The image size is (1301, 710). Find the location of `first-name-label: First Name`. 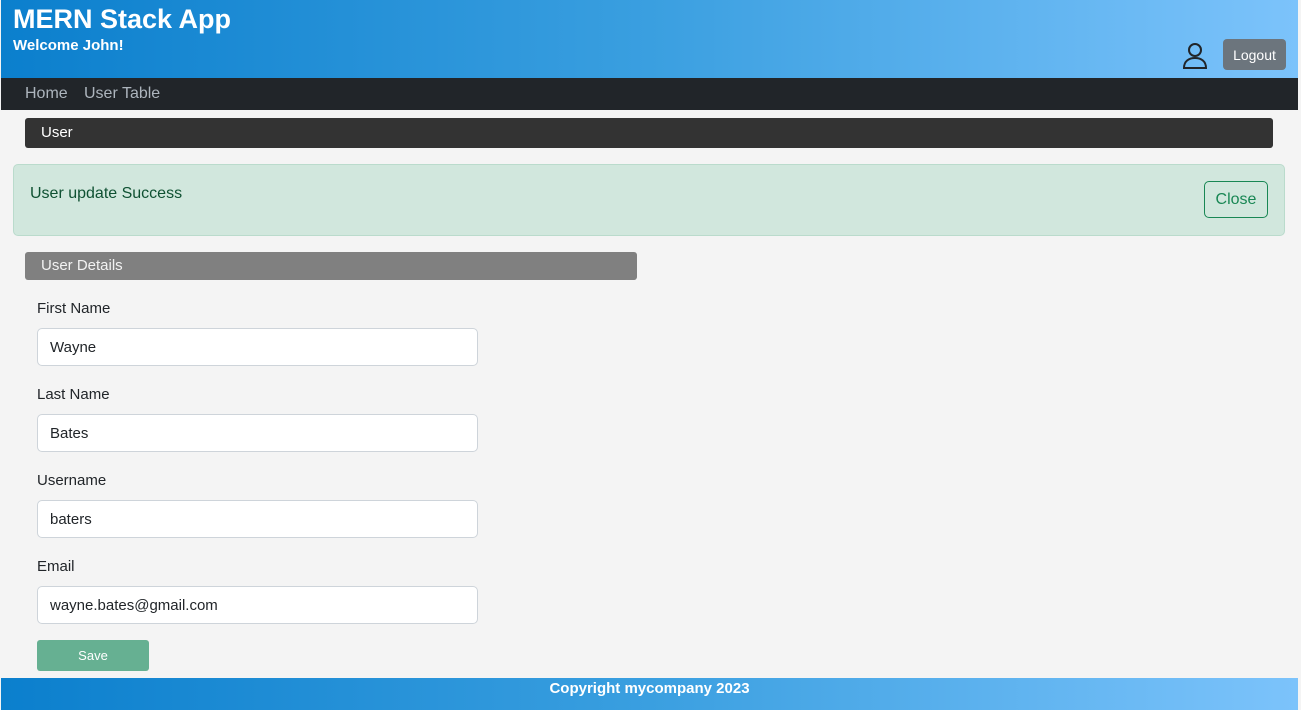

first-name-label: First Name is located at coordinates (74, 308).